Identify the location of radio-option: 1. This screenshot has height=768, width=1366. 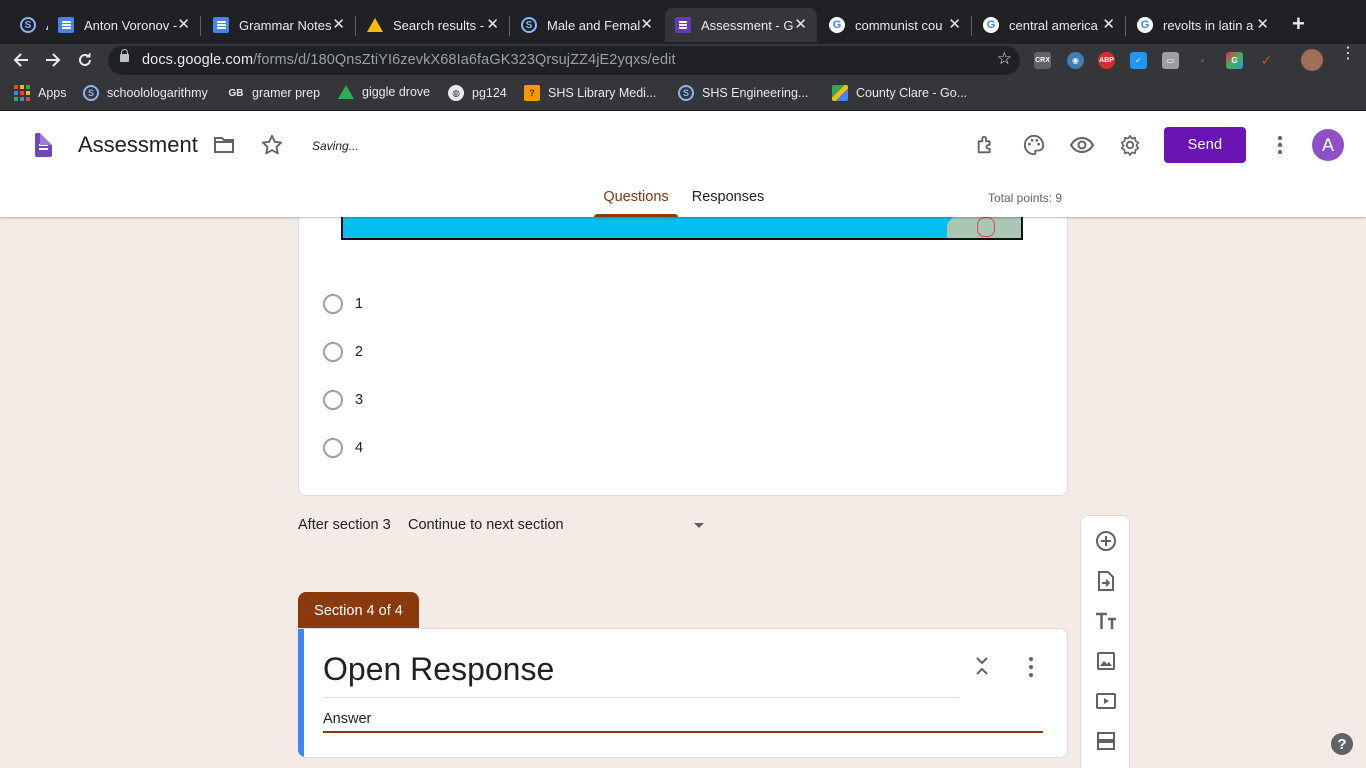
(343, 304).